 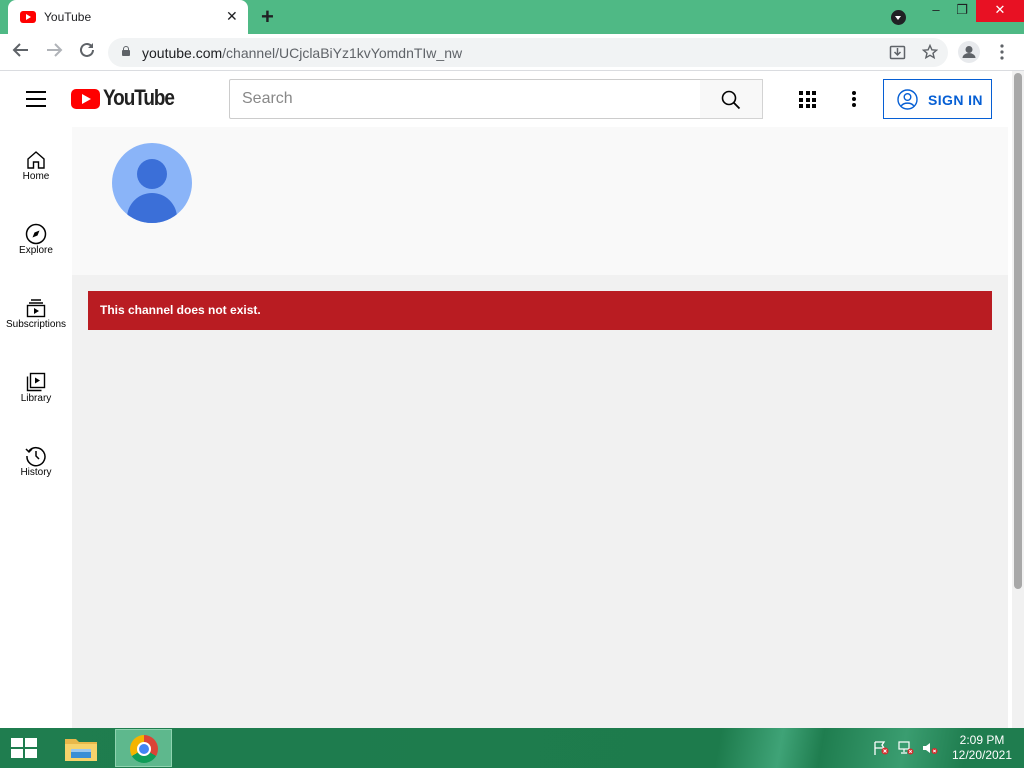 What do you see at coordinates (1002, 54) in the screenshot?
I see `browser-menu-icon` at bounding box center [1002, 54].